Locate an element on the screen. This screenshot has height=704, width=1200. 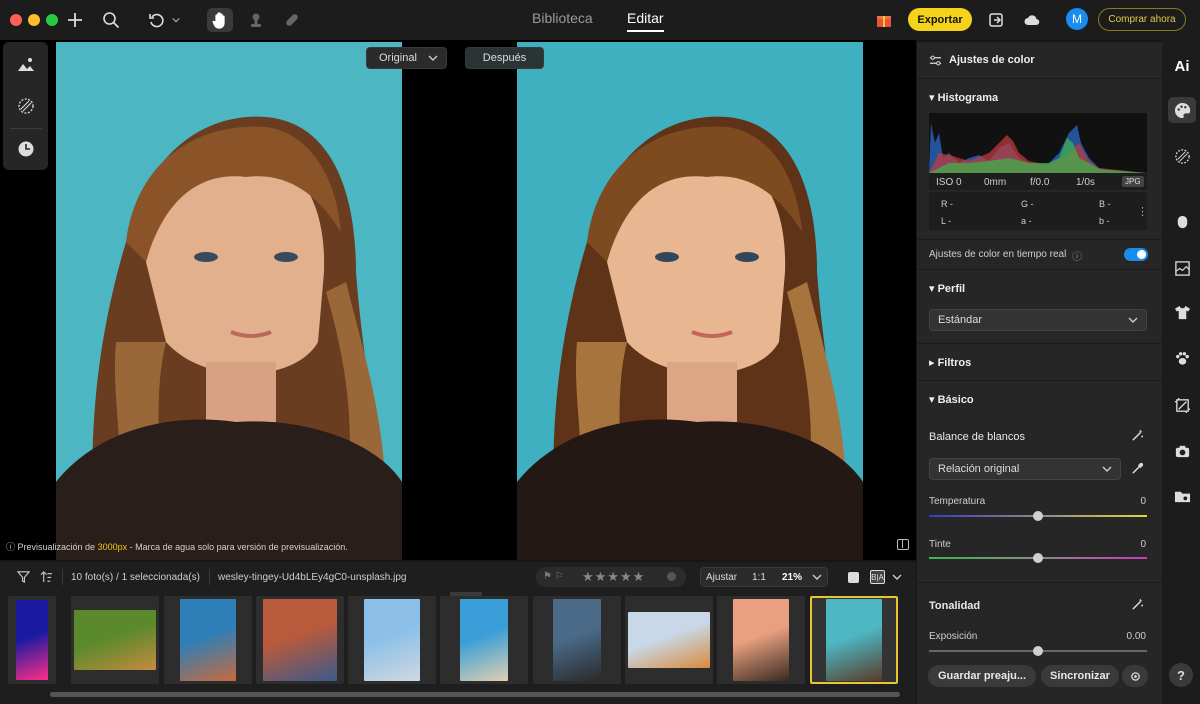
gear-icon is located at coordinates (1135, 676).